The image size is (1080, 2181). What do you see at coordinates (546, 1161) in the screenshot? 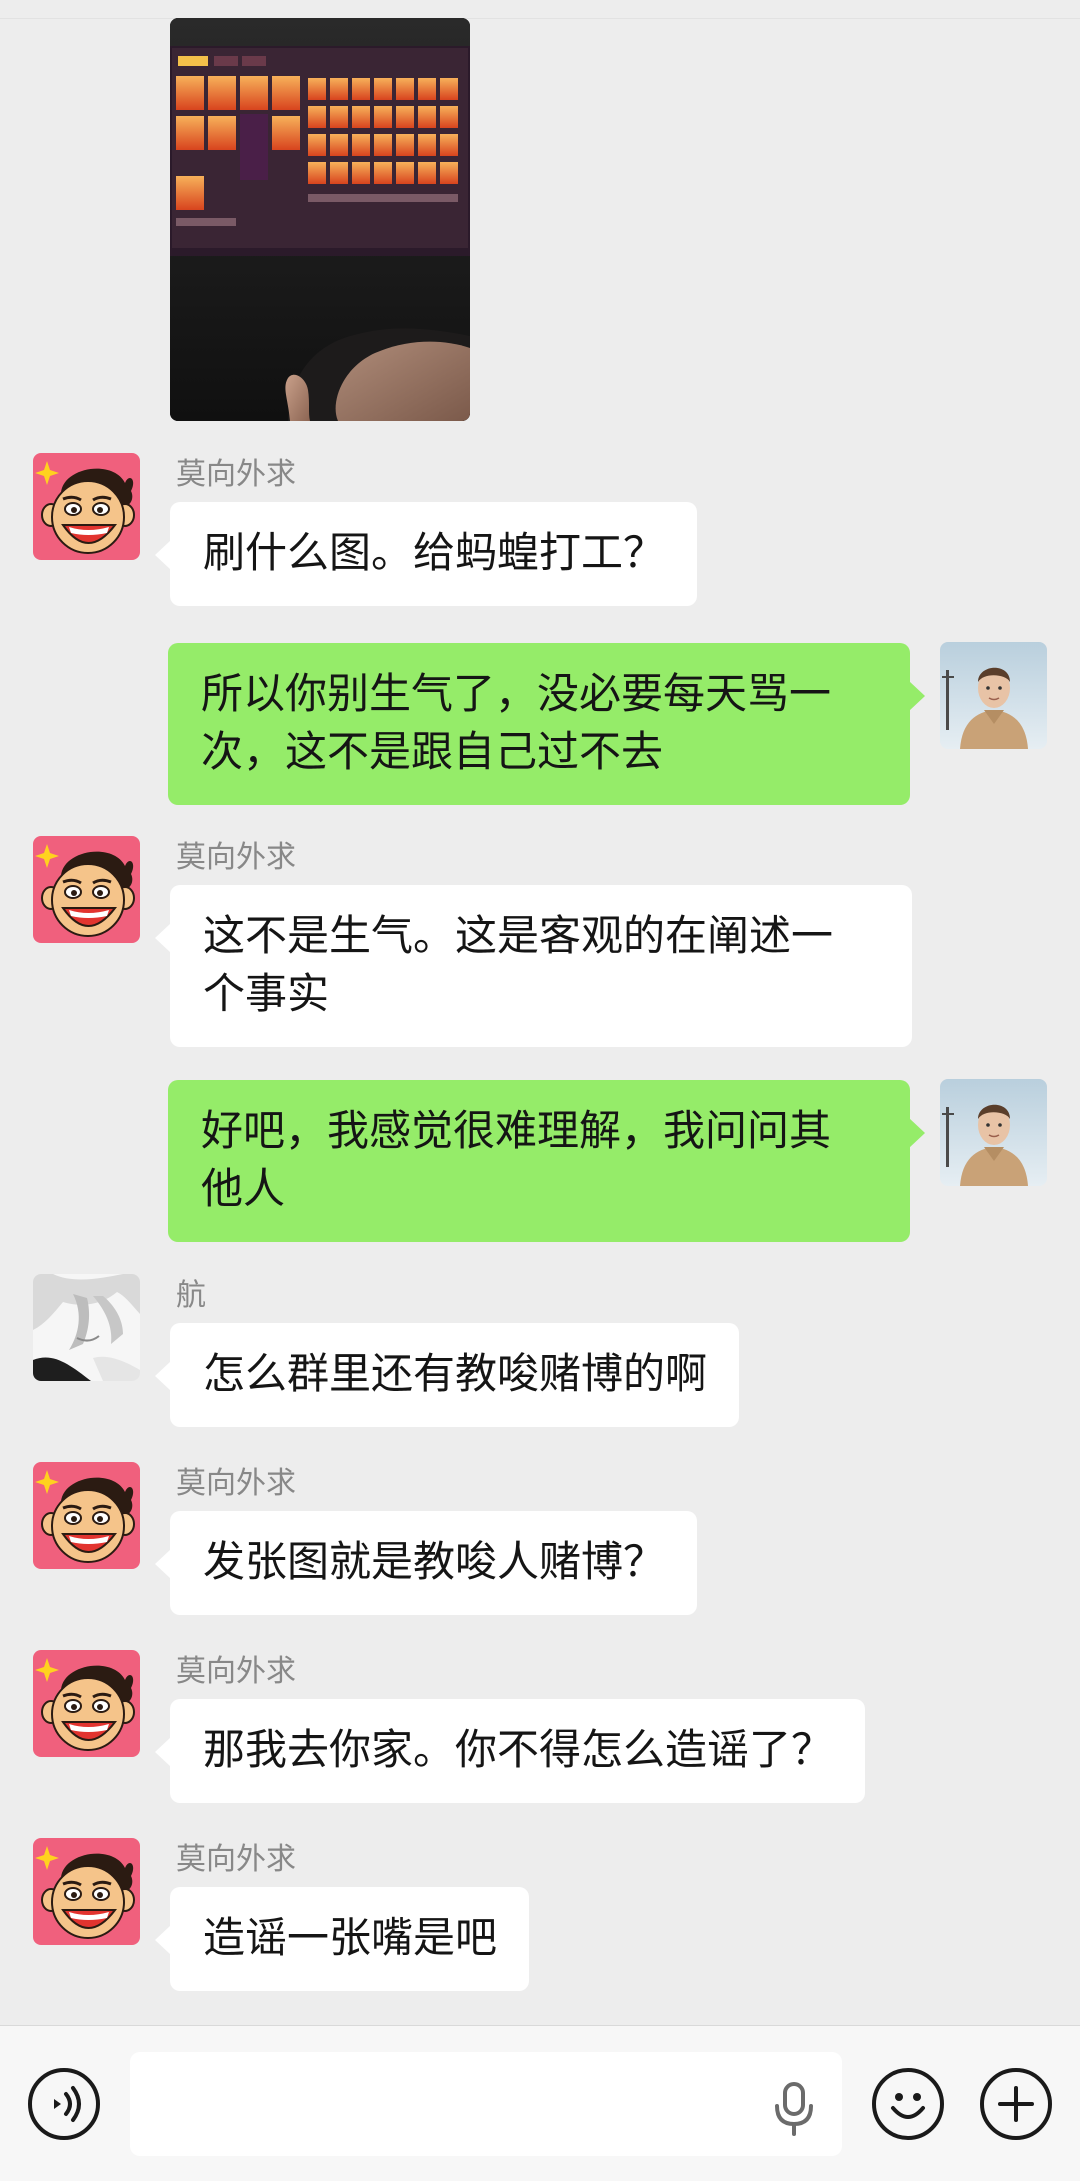
I see `message-bubble: 好吧，我感觉很难理解，我问问其 他人` at bounding box center [546, 1161].